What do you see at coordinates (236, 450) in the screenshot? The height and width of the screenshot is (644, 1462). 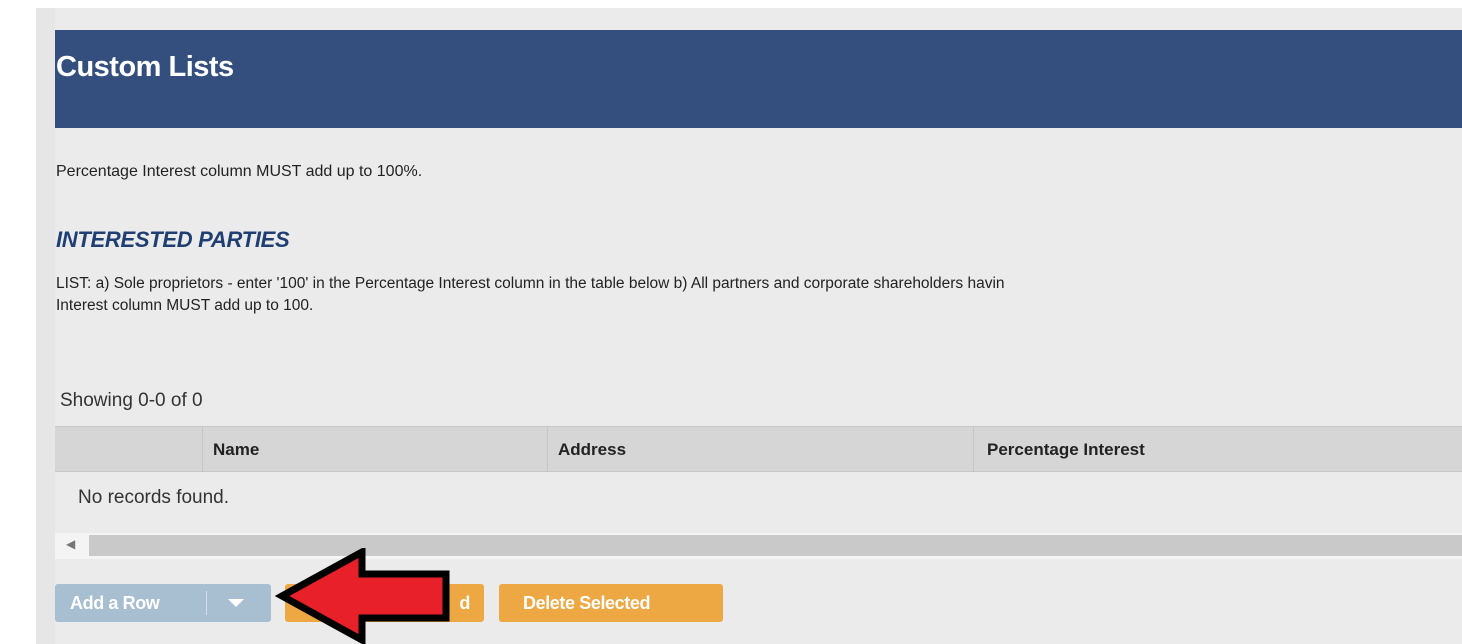 I see `column-header-name: Name` at bounding box center [236, 450].